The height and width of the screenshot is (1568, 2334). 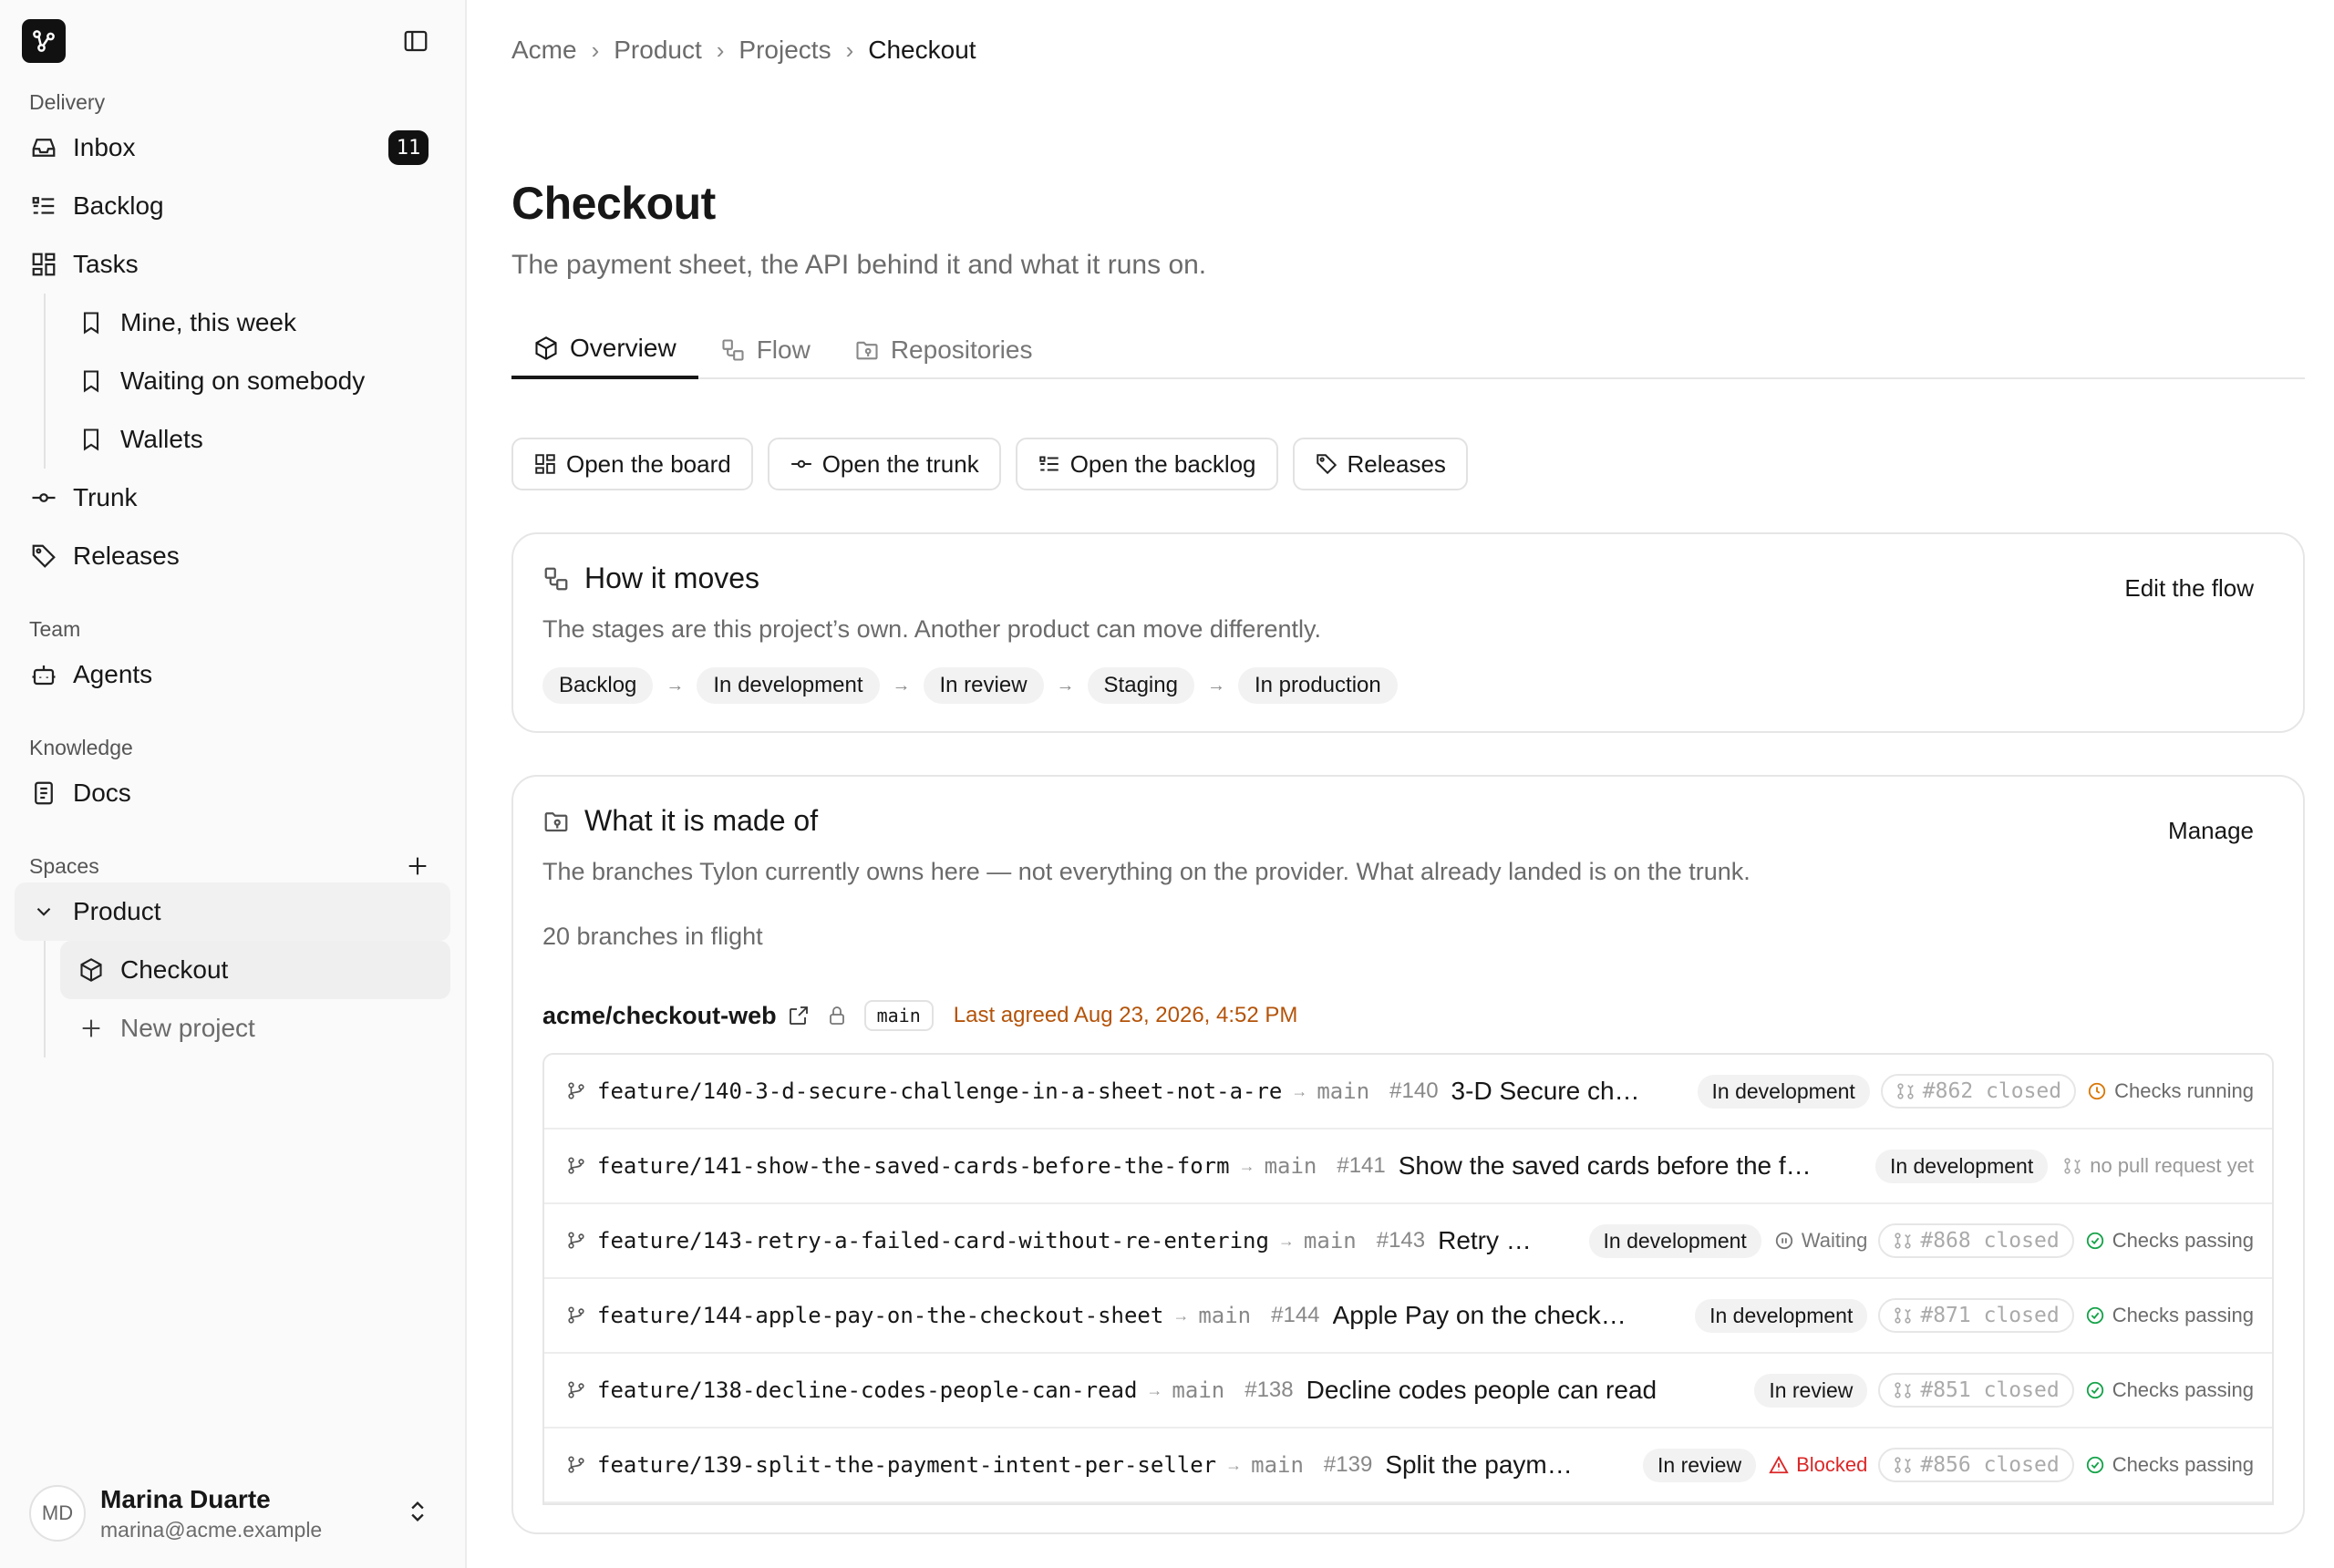 What do you see at coordinates (43, 911) in the screenshot?
I see `chevron-down-icon` at bounding box center [43, 911].